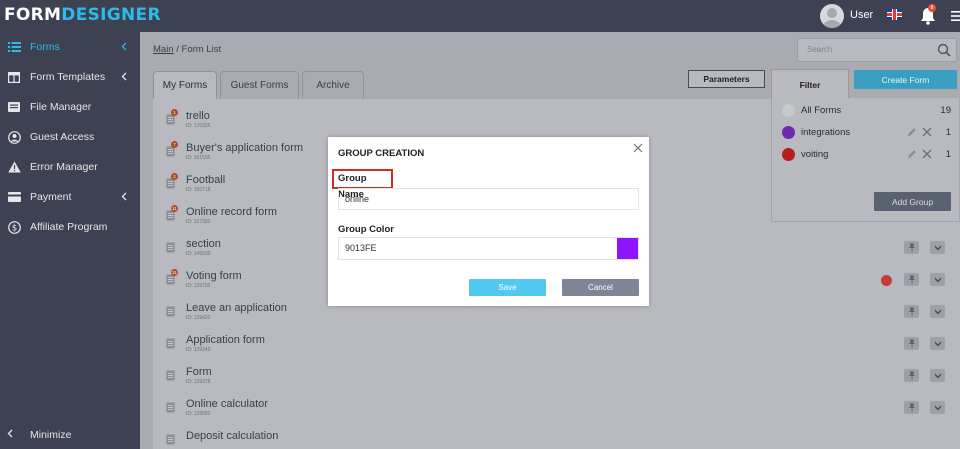 This screenshot has height=449, width=960. What do you see at coordinates (70, 47) in the screenshot?
I see `sidebar-item-forms: Forms` at bounding box center [70, 47].